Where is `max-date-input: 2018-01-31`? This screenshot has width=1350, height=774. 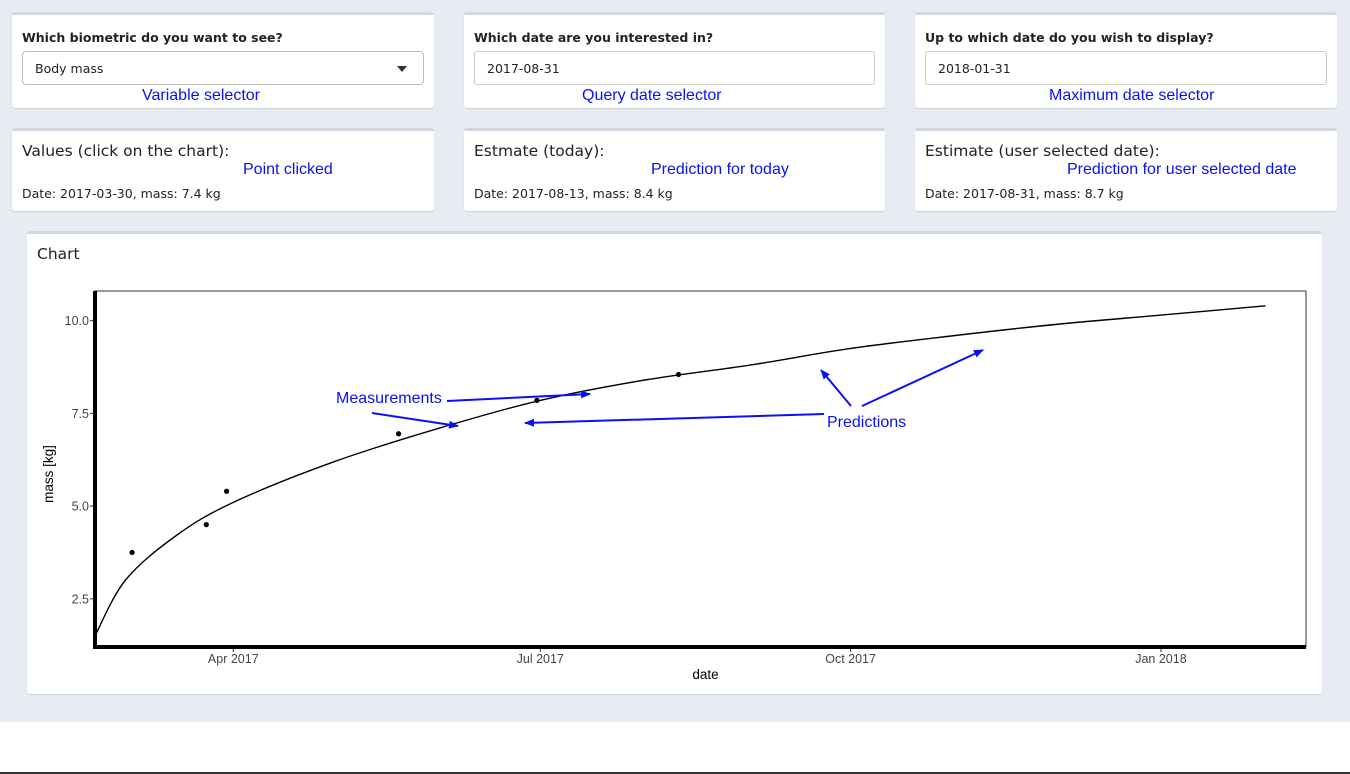 max-date-input: 2018-01-31 is located at coordinates (1126, 68).